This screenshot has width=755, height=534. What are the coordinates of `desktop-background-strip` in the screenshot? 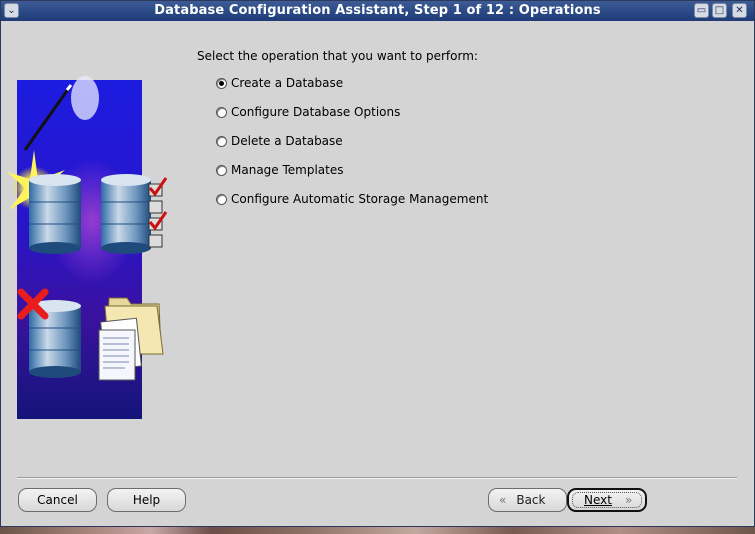 It's located at (377, 530).